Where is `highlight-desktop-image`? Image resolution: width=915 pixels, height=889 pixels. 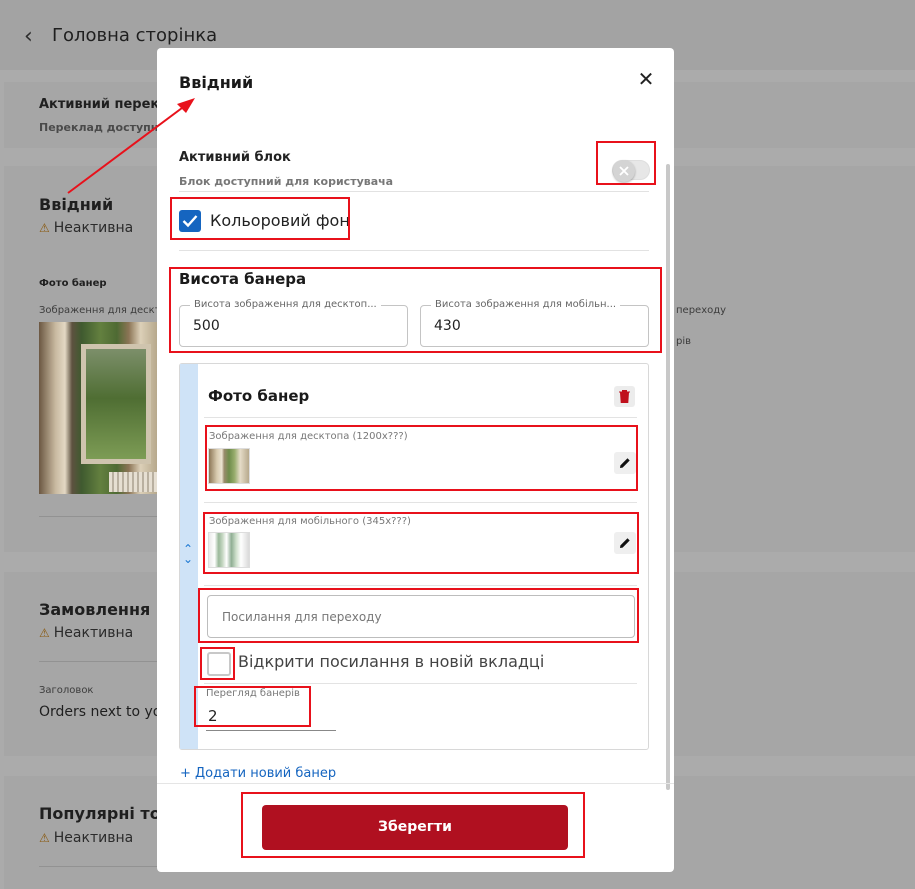 highlight-desktop-image is located at coordinates (421, 458).